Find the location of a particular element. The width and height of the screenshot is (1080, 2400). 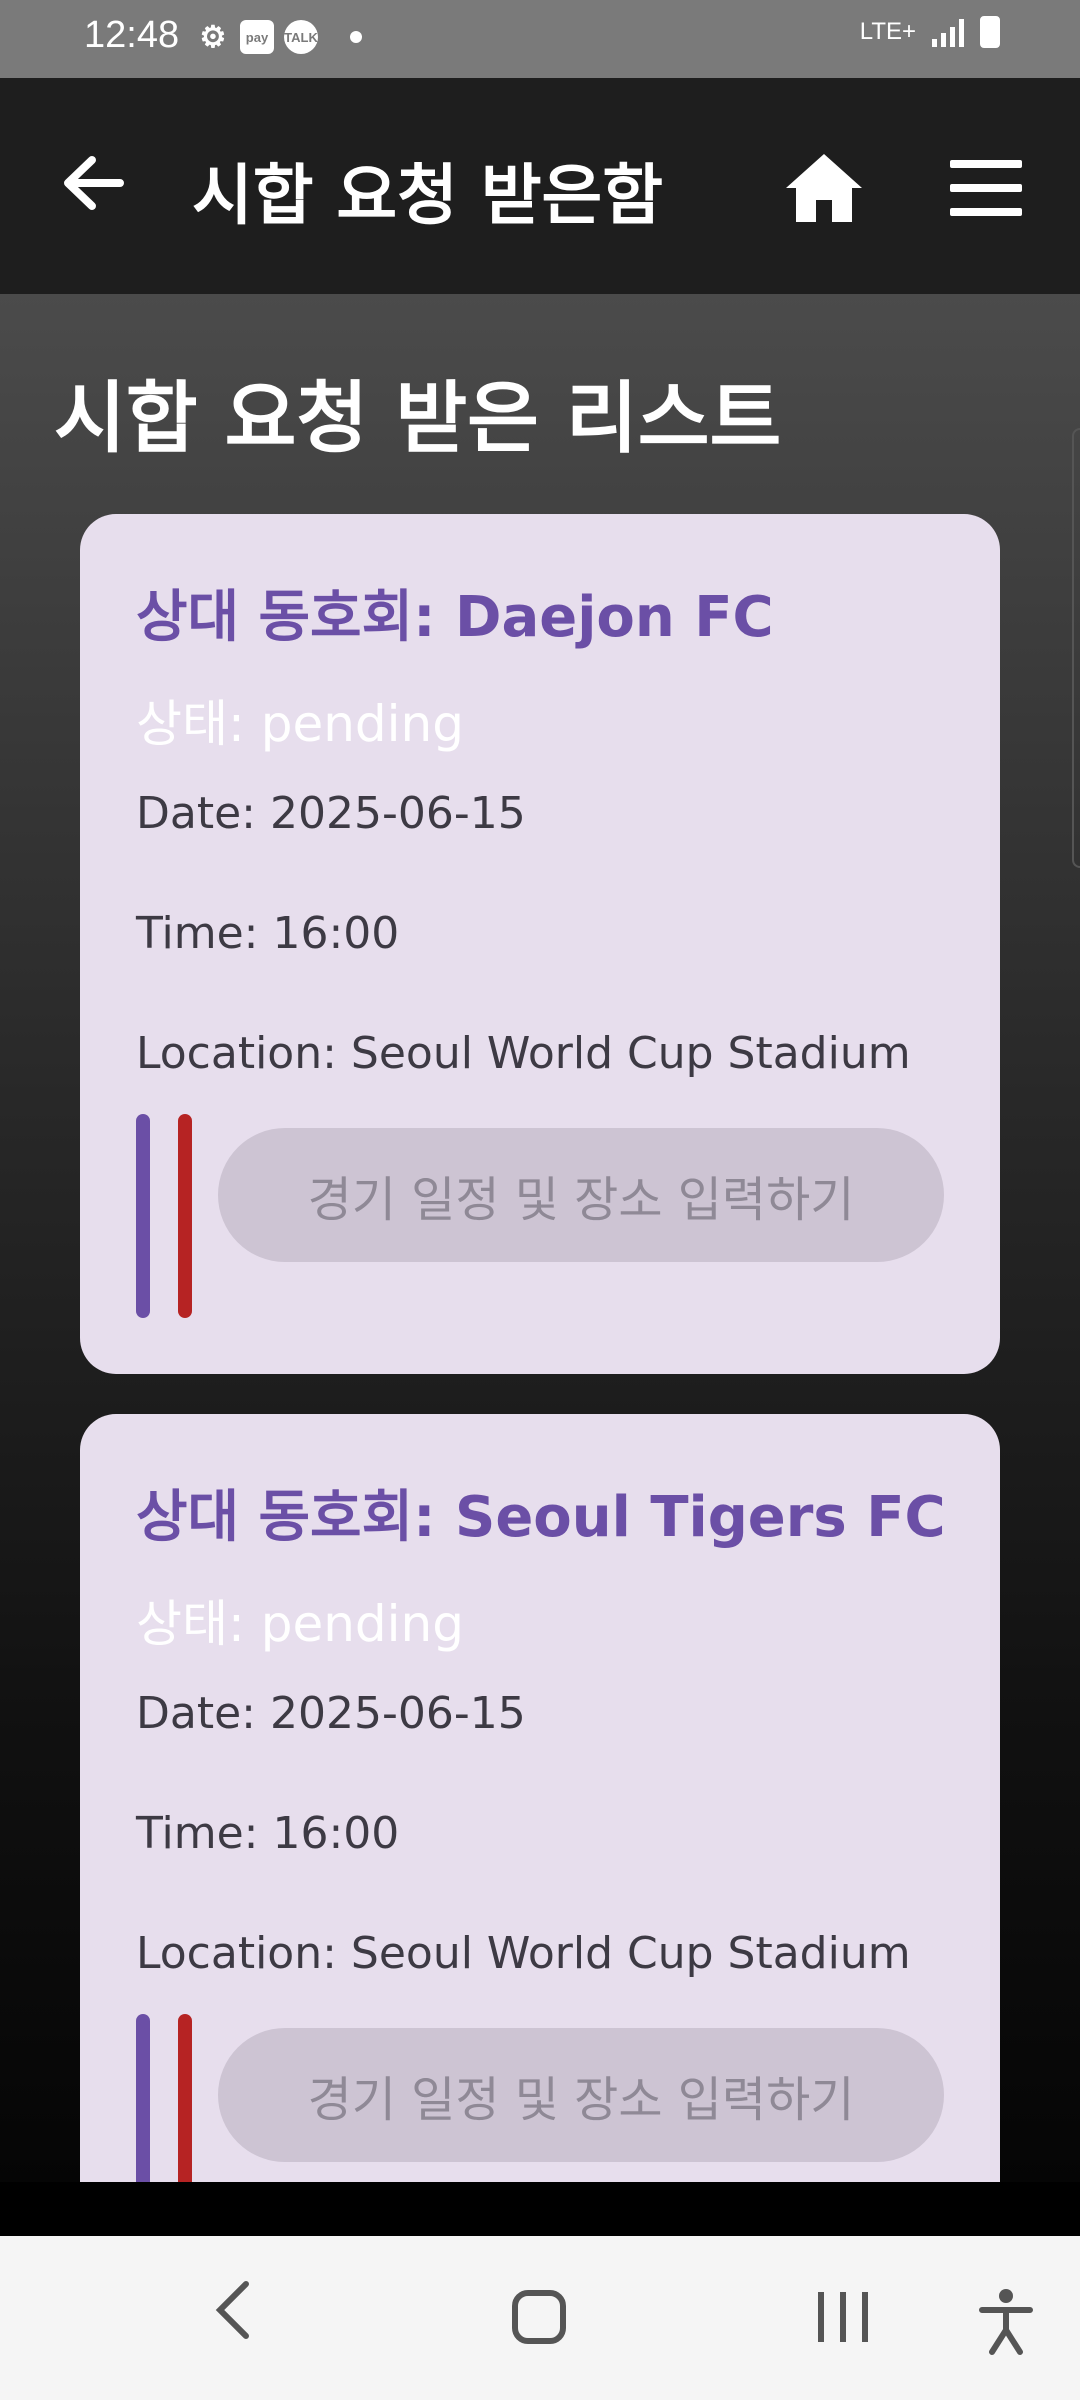

accessibility-icon is located at coordinates (1006, 2321).